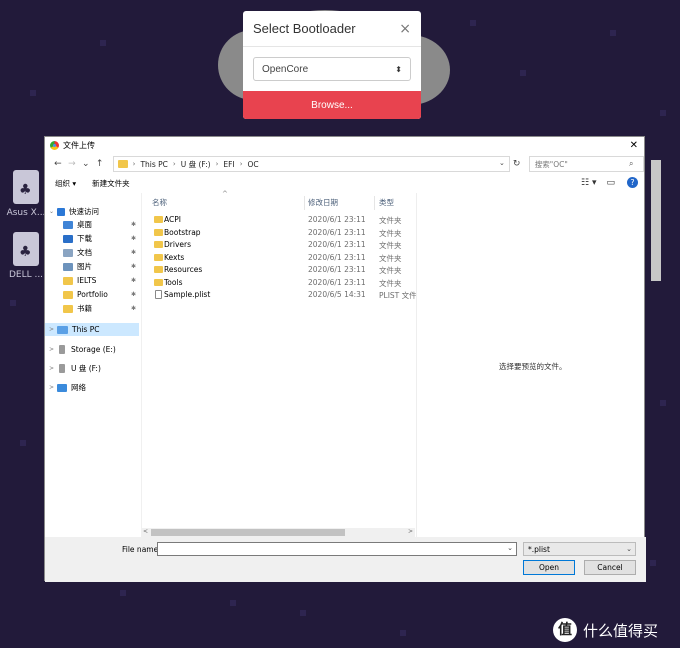 Image resolution: width=680 pixels, height=648 pixels. I want to click on column-header-type: 类型, so click(386, 203).